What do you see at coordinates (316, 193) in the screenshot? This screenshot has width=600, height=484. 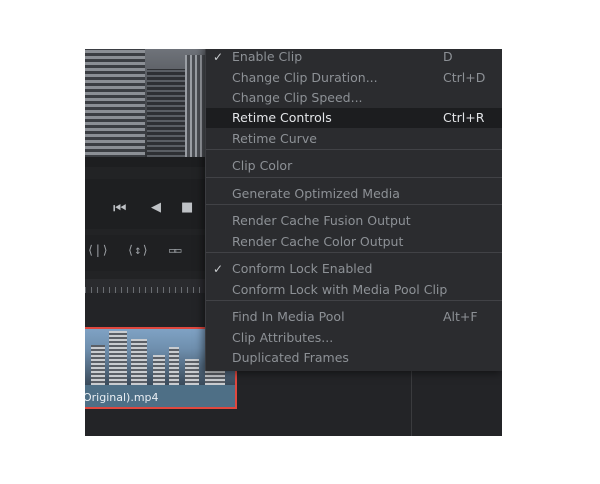 I see `menu-item-label: Generate Optimized Media` at bounding box center [316, 193].